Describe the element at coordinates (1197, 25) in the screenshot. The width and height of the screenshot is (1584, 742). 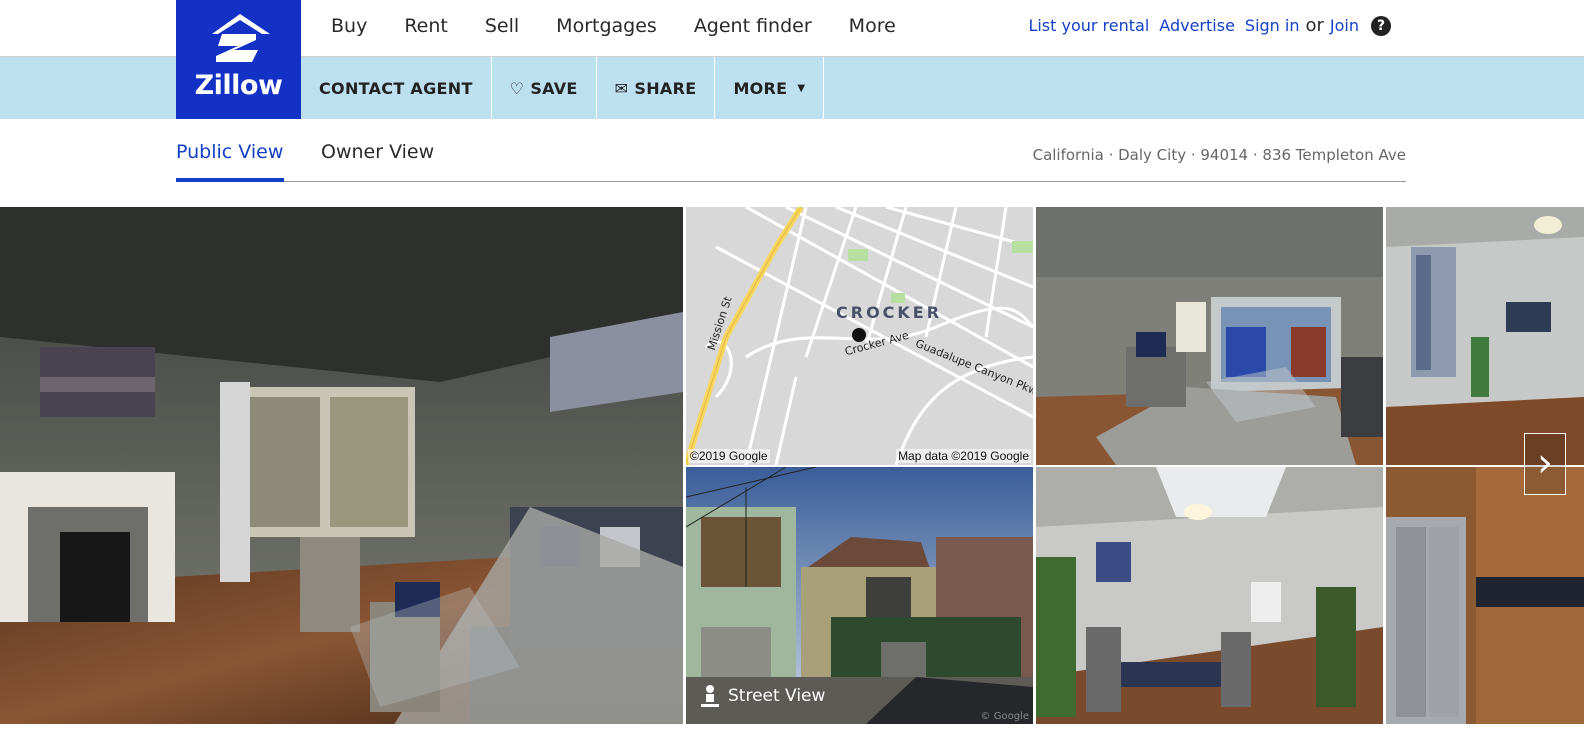
I see `advertise-link: Advertise` at that location.